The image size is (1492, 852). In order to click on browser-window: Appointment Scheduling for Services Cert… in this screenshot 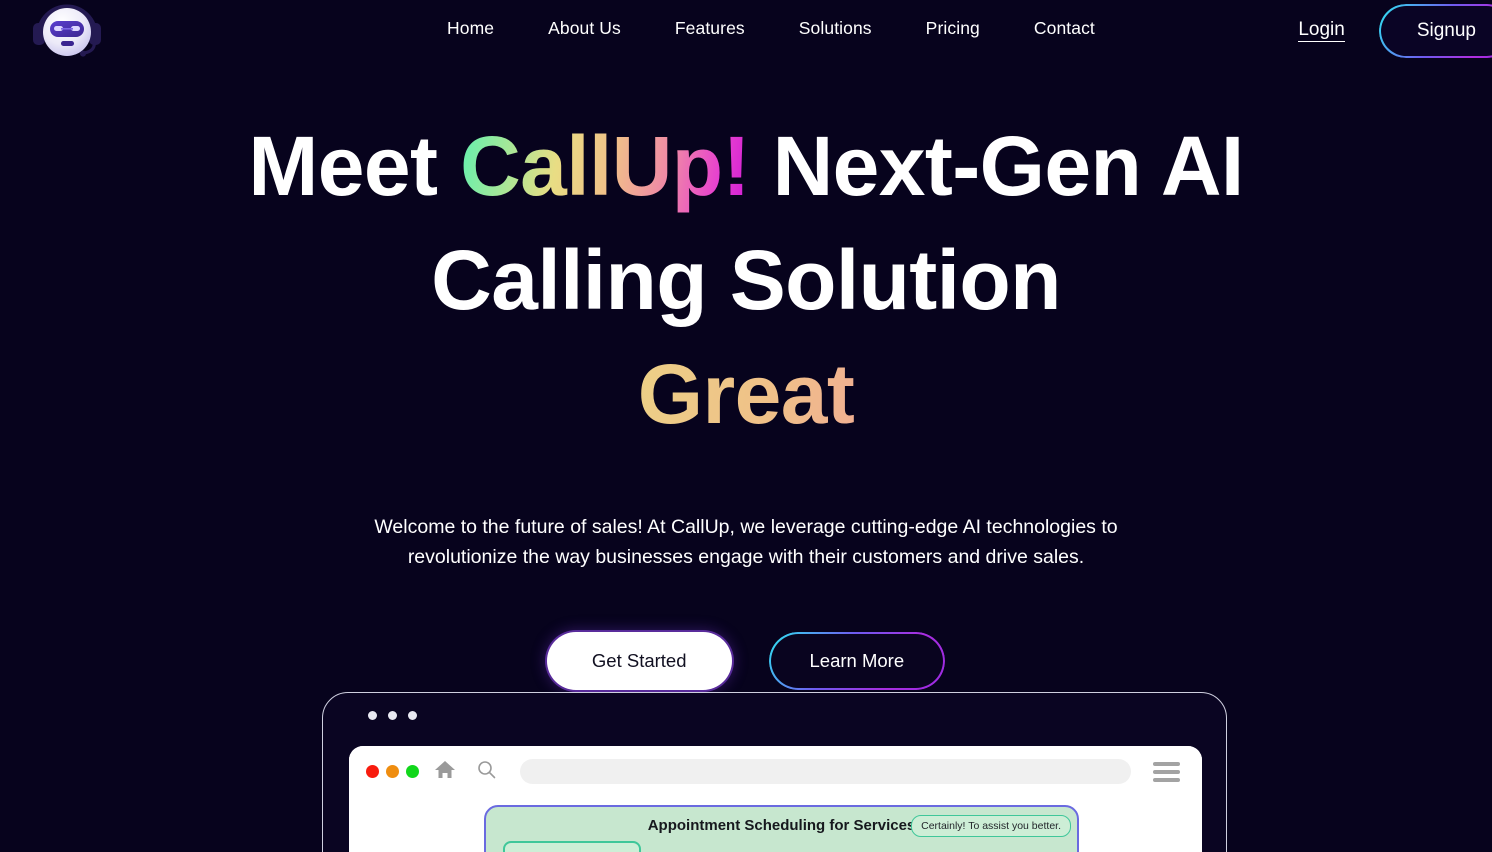, I will do `click(775, 799)`.